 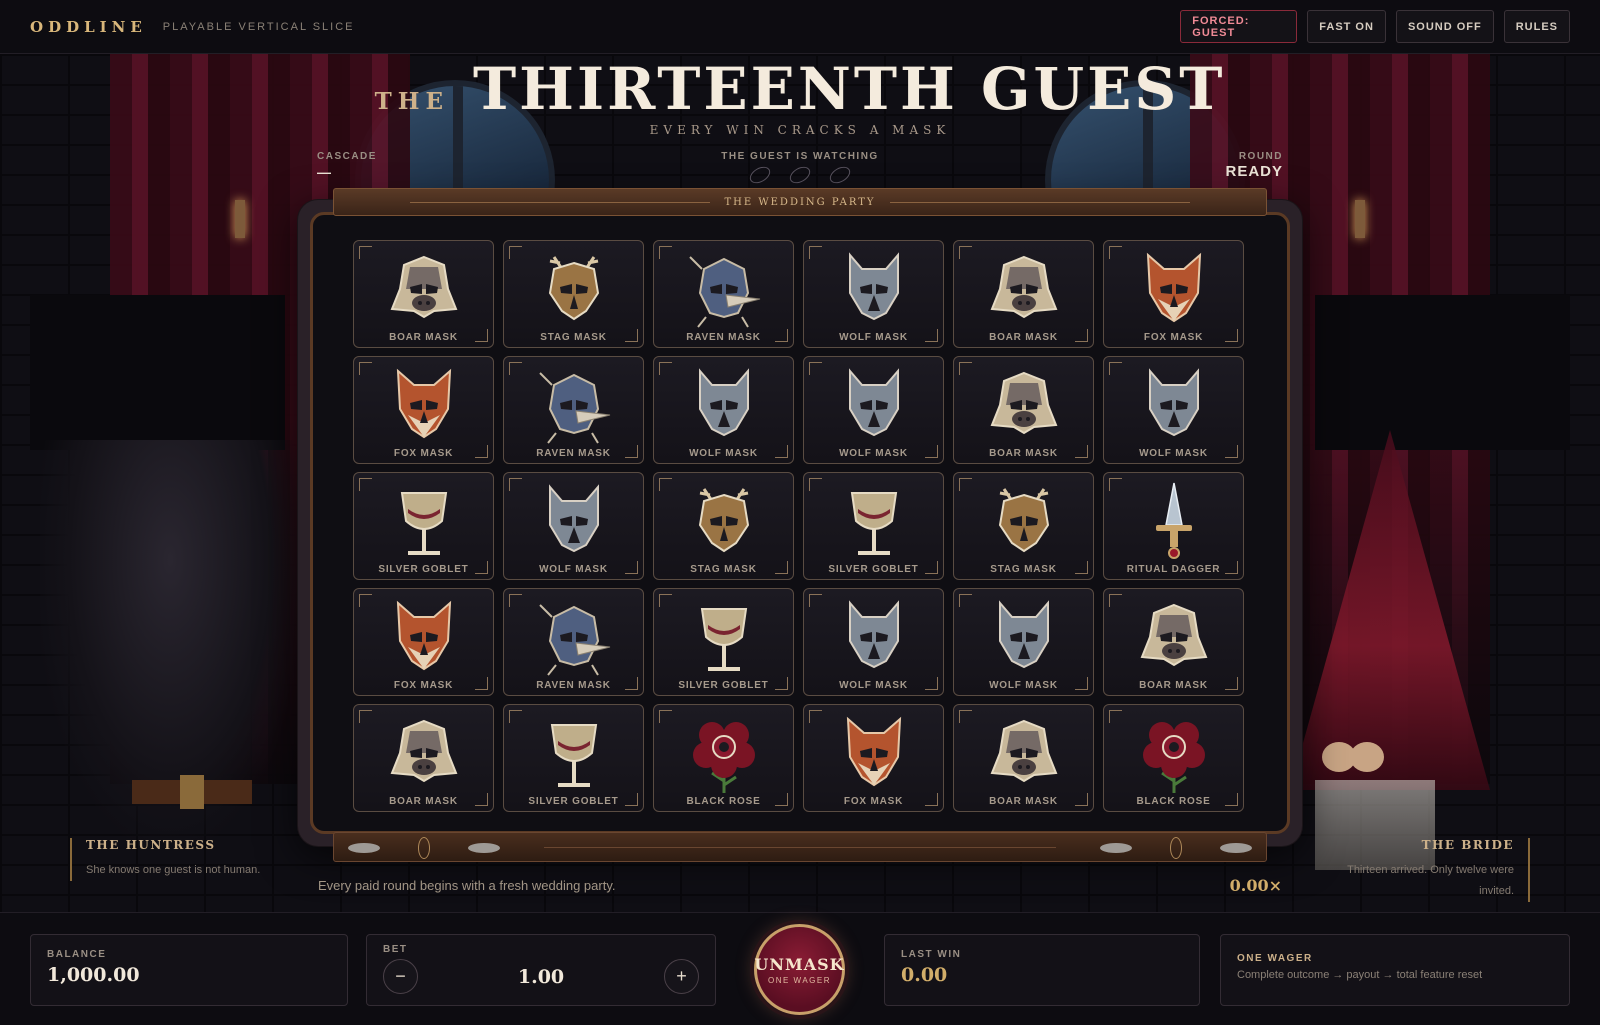 I want to click on bet-value: 1.00, so click(x=541, y=976).